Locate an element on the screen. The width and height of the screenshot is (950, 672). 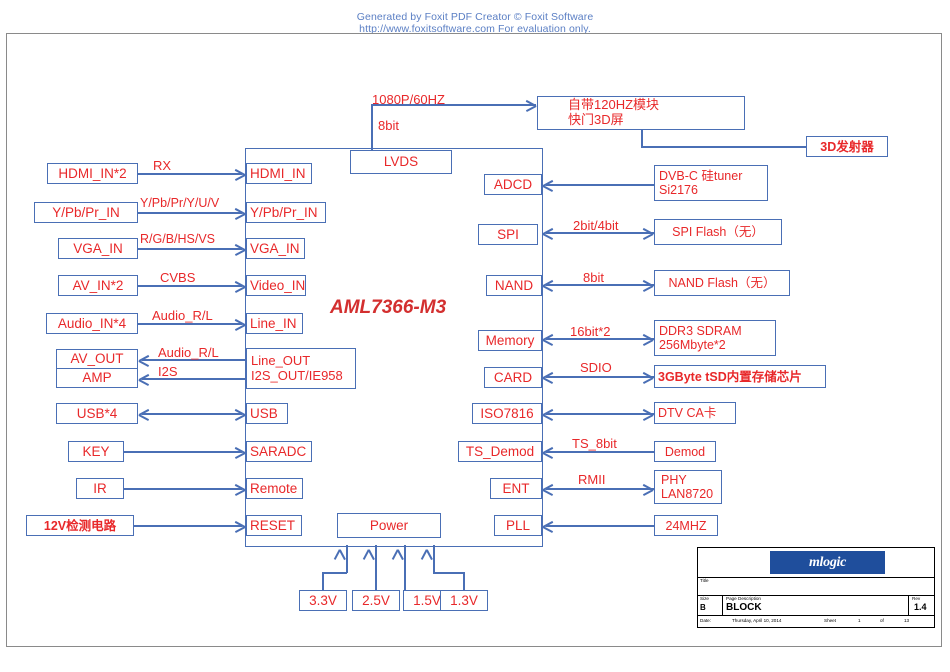
title-block-title-row: Title is located at coordinates (816, 587).